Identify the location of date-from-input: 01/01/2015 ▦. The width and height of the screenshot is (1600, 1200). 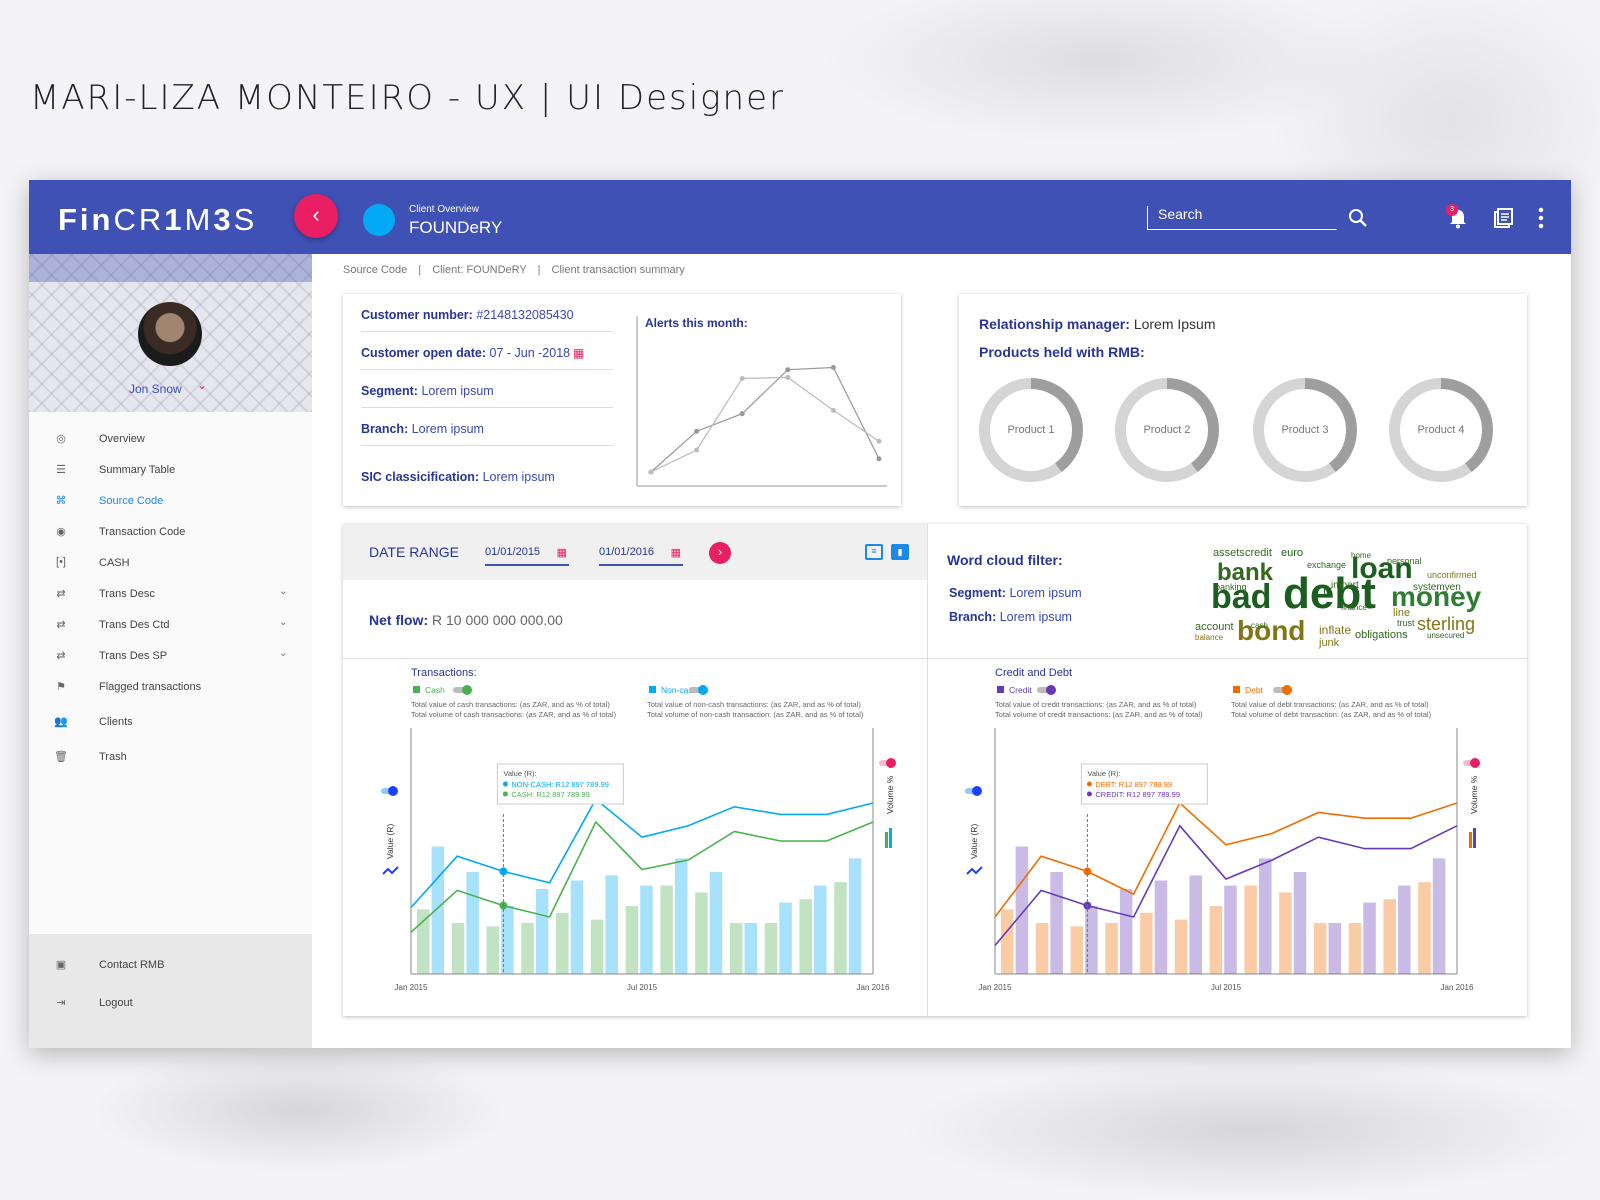
(527, 556).